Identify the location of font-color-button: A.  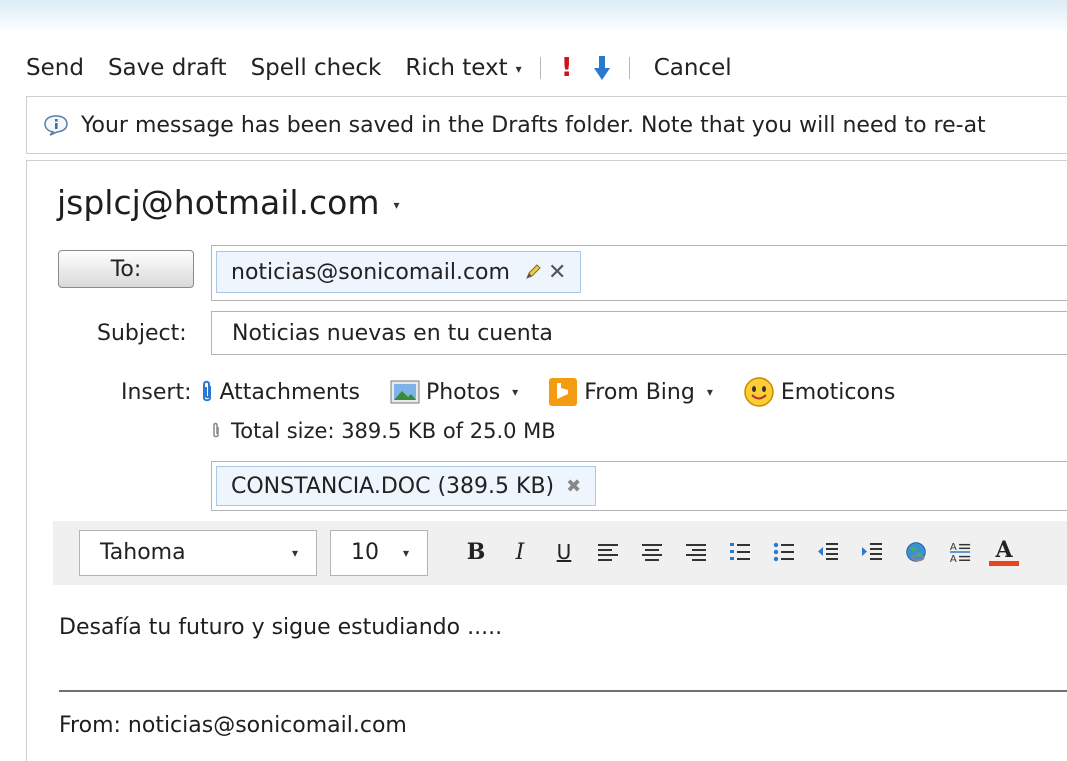
(1004, 552).